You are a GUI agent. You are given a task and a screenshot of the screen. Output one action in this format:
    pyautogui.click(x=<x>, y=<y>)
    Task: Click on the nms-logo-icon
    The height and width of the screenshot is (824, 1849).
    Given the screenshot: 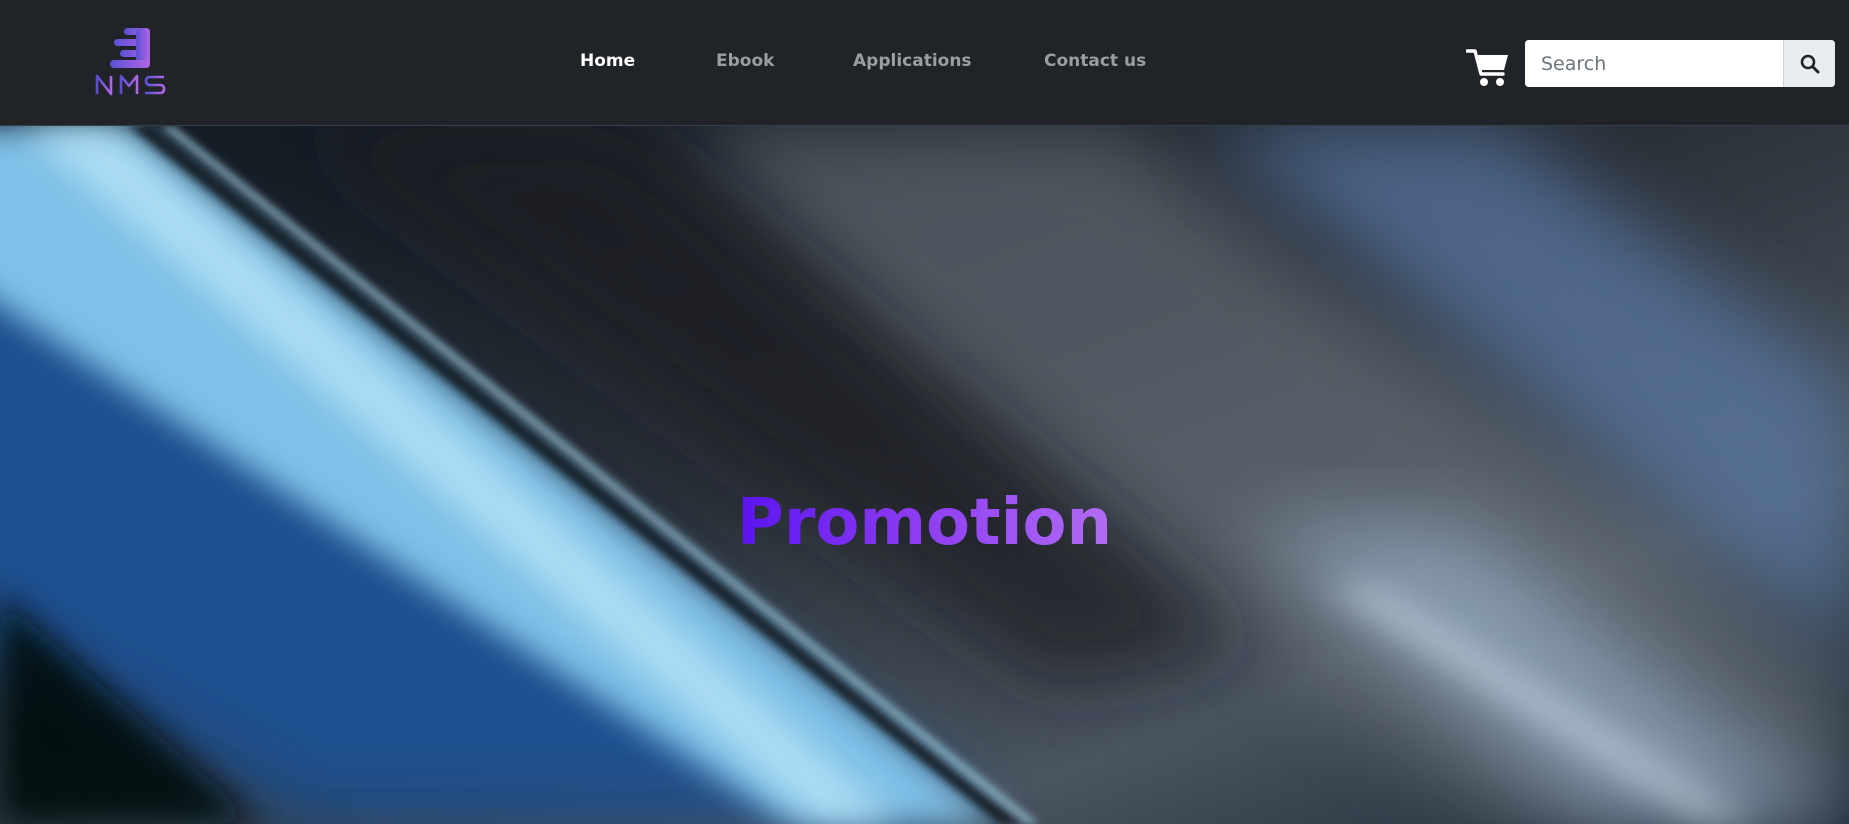 What is the action you would take?
    pyautogui.click(x=130, y=62)
    